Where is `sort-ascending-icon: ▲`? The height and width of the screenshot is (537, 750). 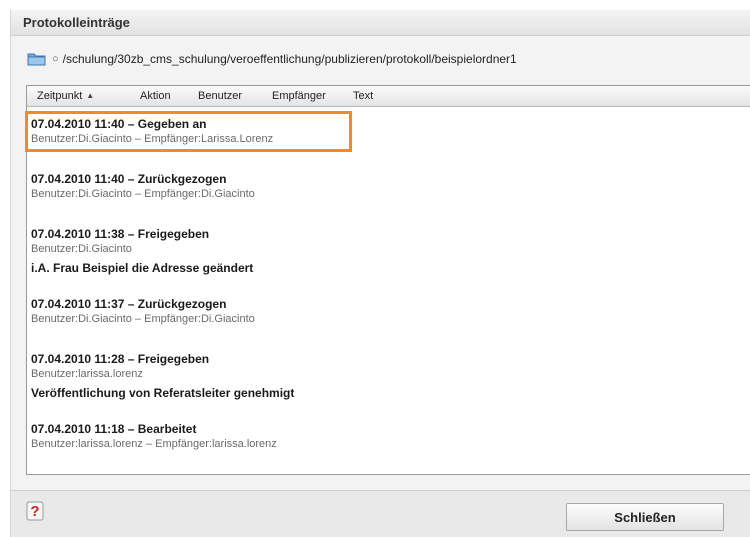 sort-ascending-icon: ▲ is located at coordinates (90, 95).